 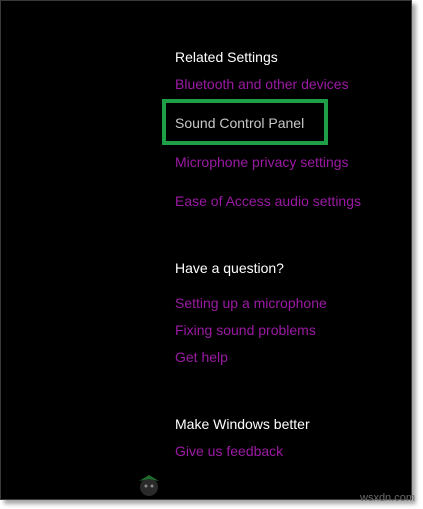 What do you see at coordinates (242, 424) in the screenshot?
I see `make-windows-better-heading: Make Windows better` at bounding box center [242, 424].